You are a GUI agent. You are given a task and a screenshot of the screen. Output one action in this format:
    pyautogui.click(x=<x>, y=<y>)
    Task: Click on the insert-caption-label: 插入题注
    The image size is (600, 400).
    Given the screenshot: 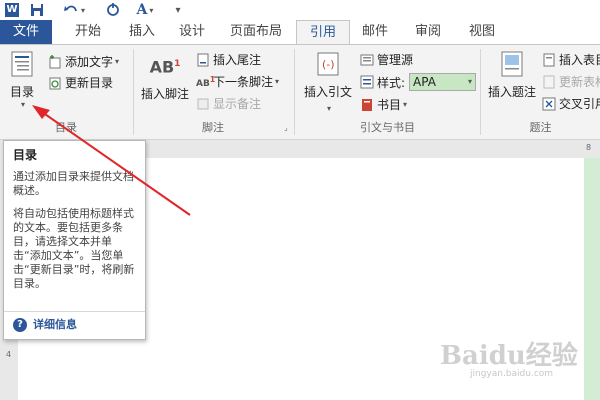 What is the action you would take?
    pyautogui.click(x=511, y=92)
    